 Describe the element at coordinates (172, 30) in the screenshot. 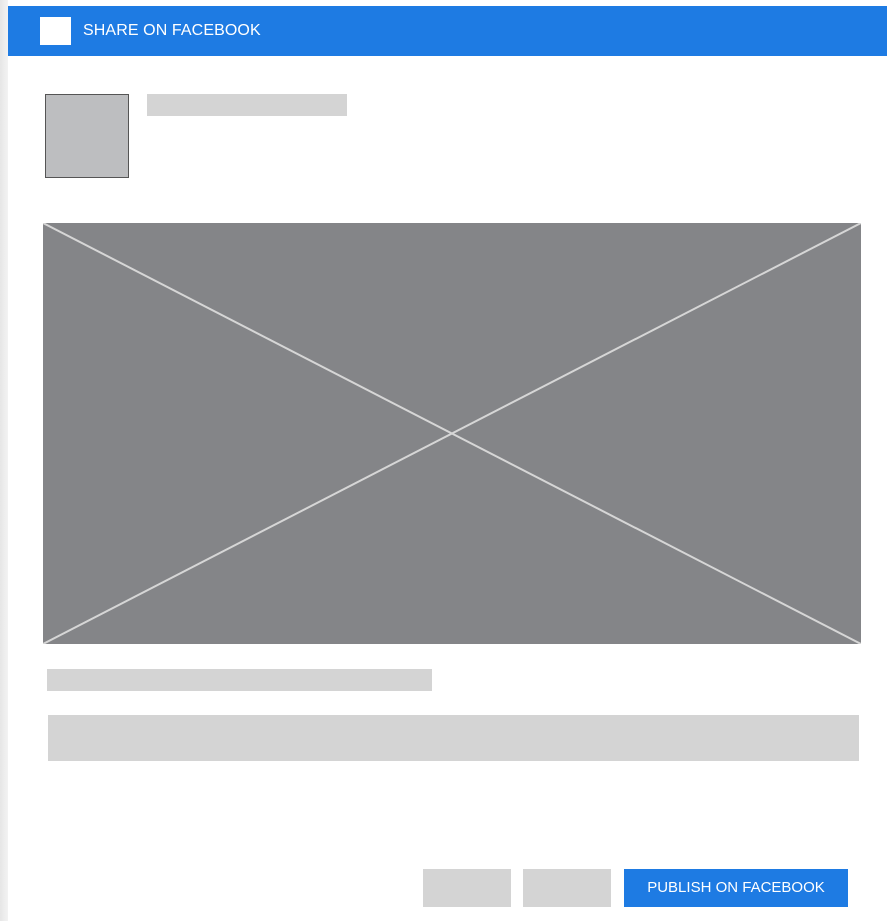

I see `dialog-title: SHARE ON FACEBOOK` at that location.